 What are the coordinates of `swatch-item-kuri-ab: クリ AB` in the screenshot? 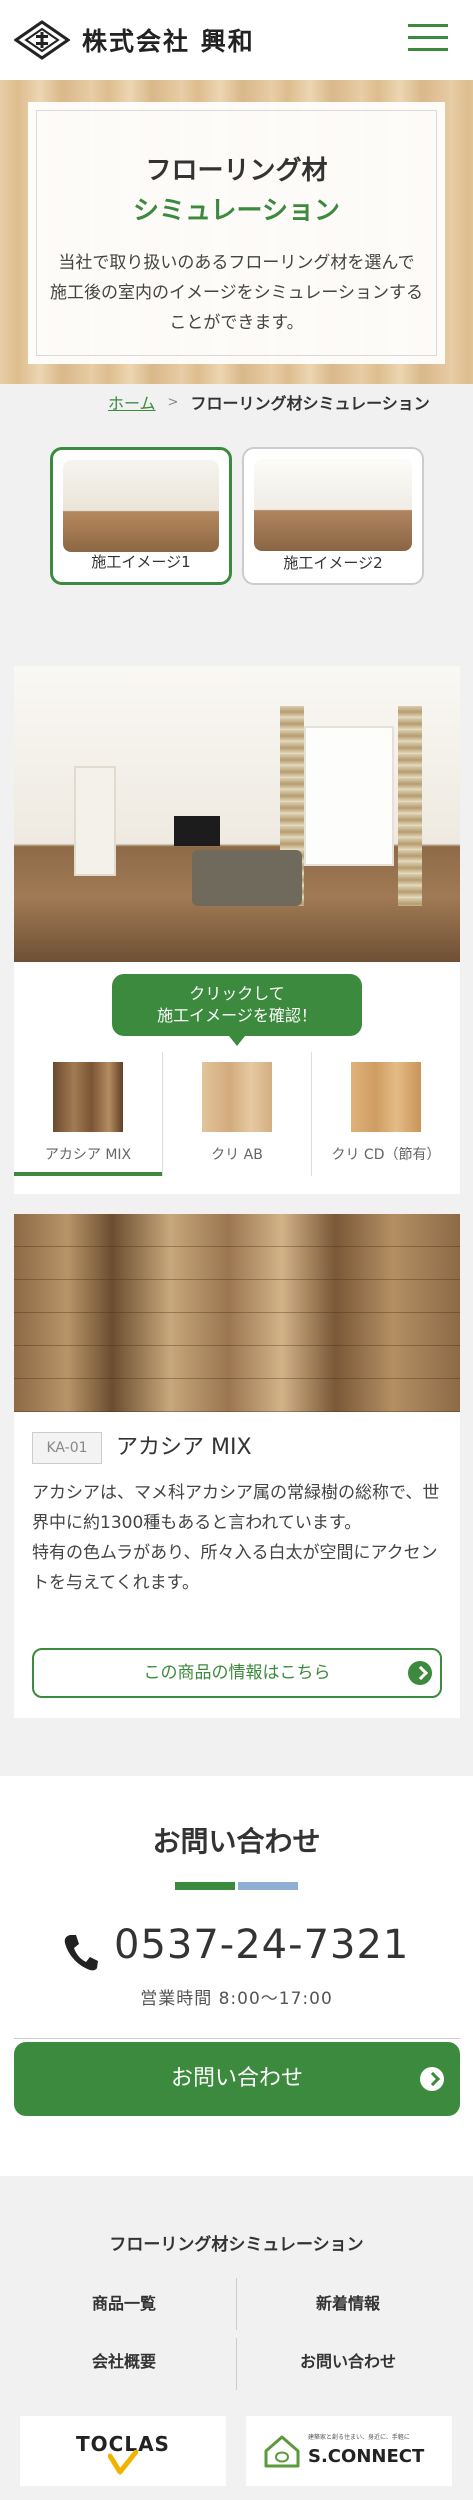 It's located at (237, 1114).